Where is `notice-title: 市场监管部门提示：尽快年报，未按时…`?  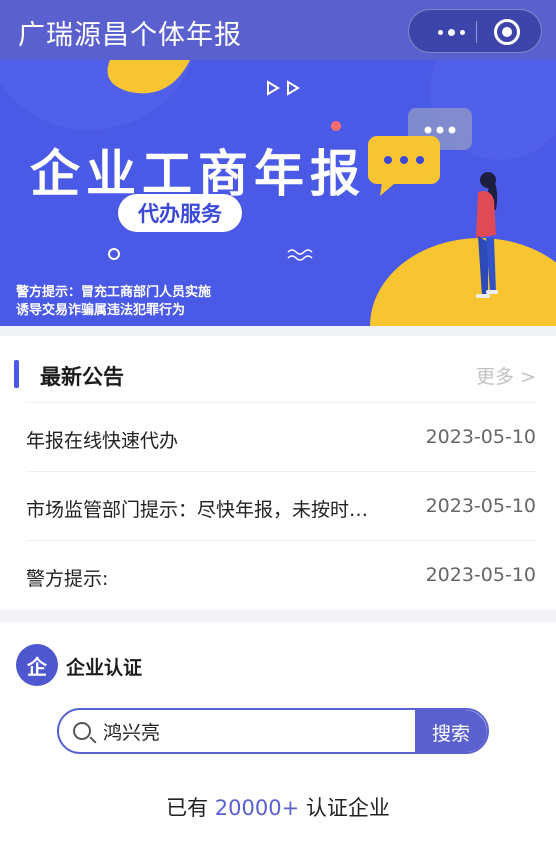 notice-title: 市场监管部门提示：尽快年报，未按时… is located at coordinates (197, 510).